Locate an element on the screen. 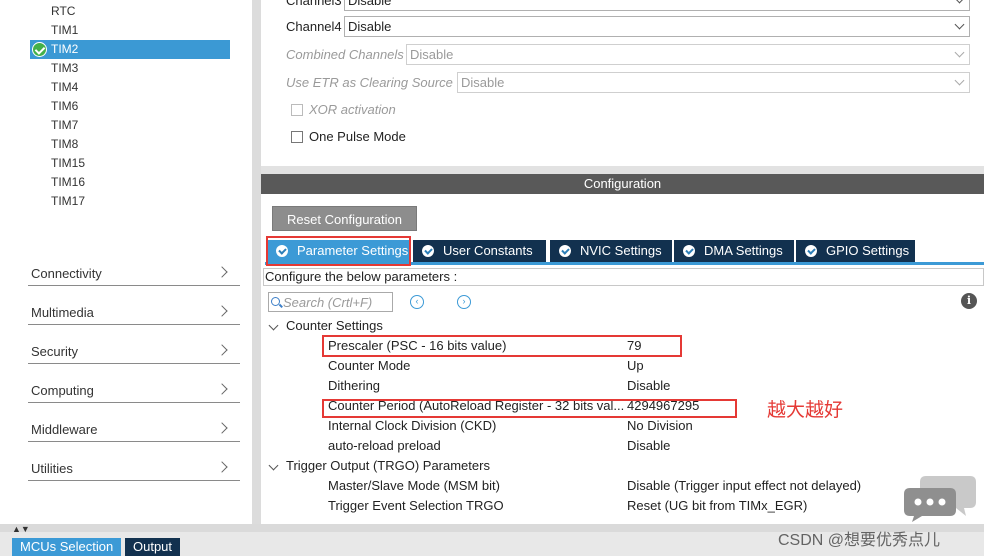 The image size is (984, 556). peripheral-item-tim17: TIM17 is located at coordinates (130, 201).